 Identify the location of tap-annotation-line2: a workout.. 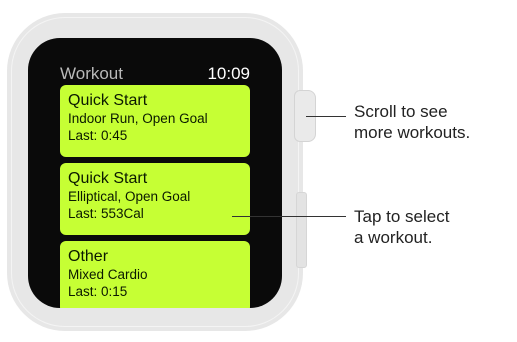
(393, 237).